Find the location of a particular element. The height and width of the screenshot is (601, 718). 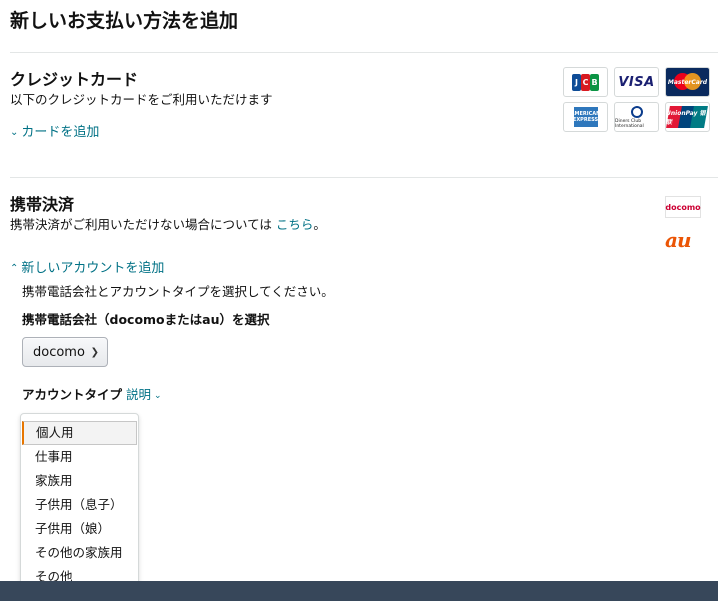

account-type-option: 仕事用 is located at coordinates (79, 457).